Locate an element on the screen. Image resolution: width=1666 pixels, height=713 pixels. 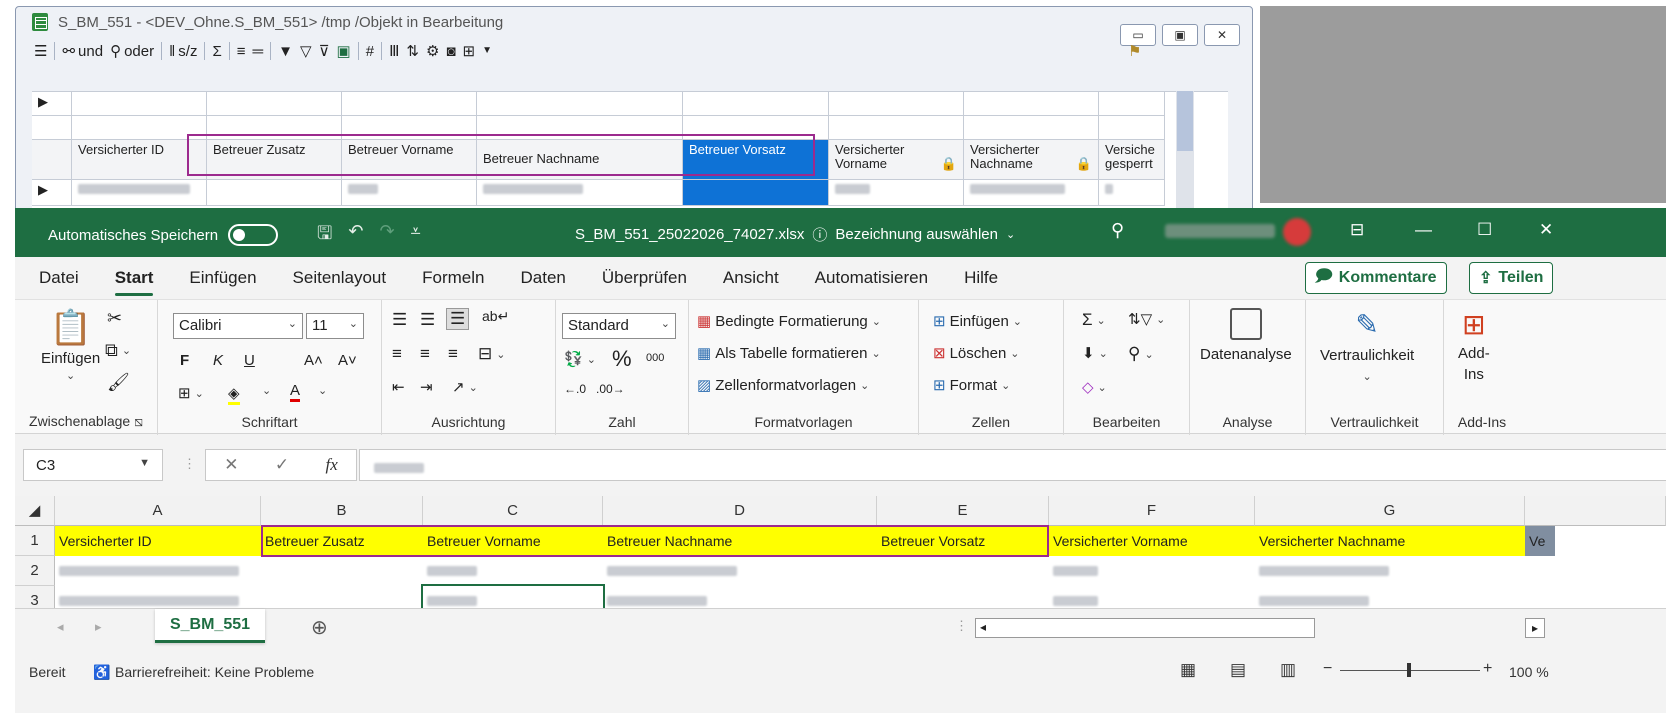
row-header-1: 1 is located at coordinates (35, 541).